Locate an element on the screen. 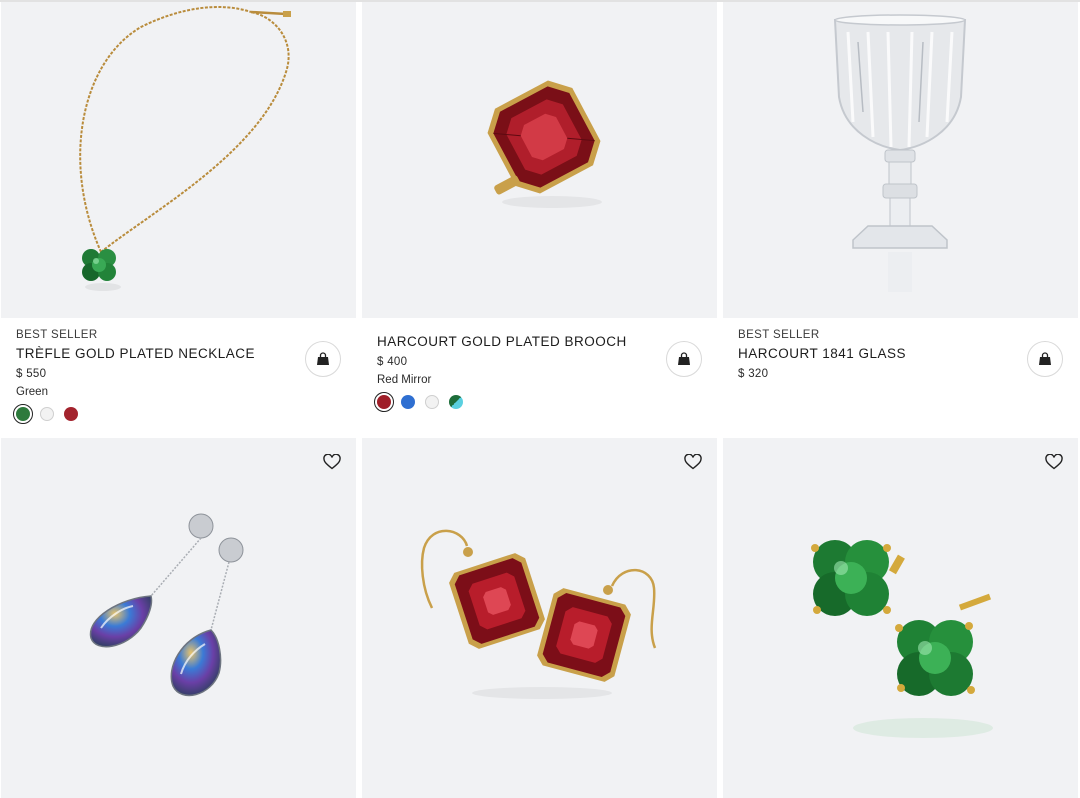  selected-variant: Red Mirror is located at coordinates (404, 380).